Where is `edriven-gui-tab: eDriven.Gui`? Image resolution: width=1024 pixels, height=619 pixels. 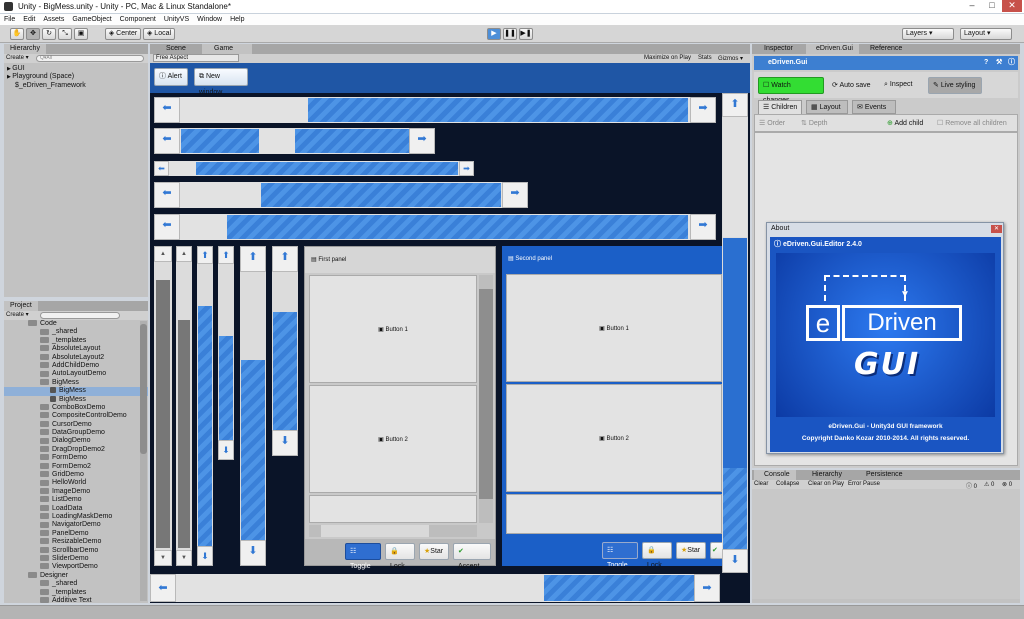 edriven-gui-tab: eDriven.Gui is located at coordinates (832, 49).